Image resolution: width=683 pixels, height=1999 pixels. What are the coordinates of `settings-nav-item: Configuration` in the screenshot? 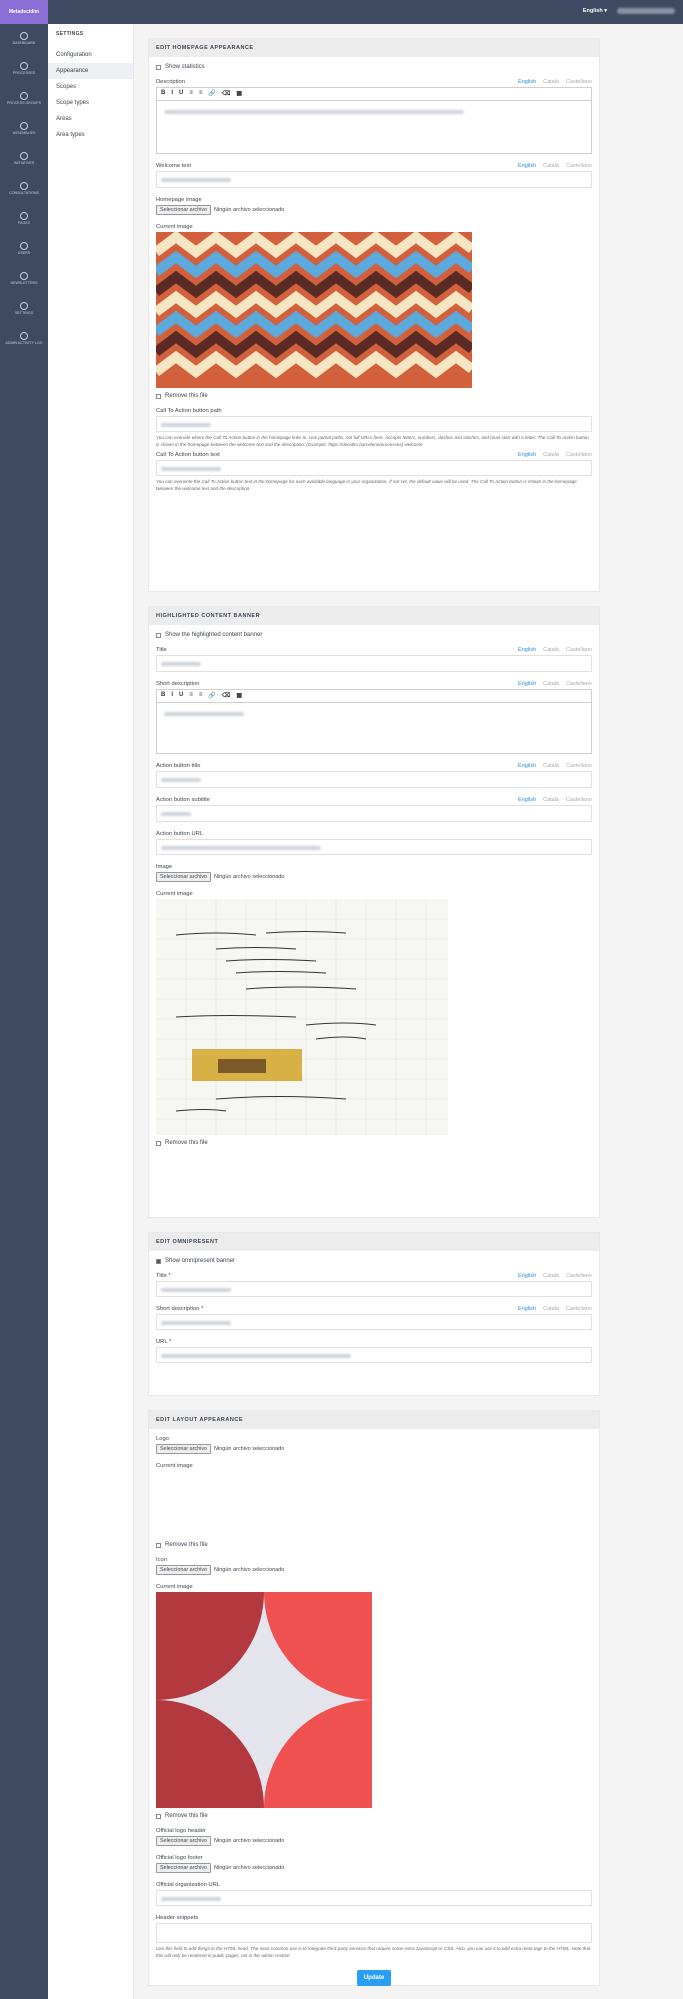 It's located at (90, 55).